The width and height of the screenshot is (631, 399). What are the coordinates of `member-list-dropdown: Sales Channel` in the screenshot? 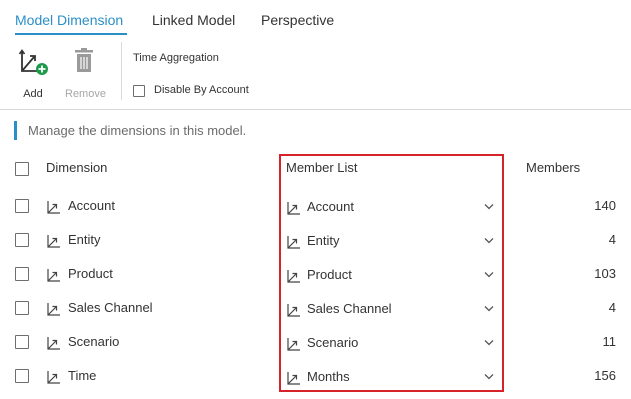 It's located at (392, 309).